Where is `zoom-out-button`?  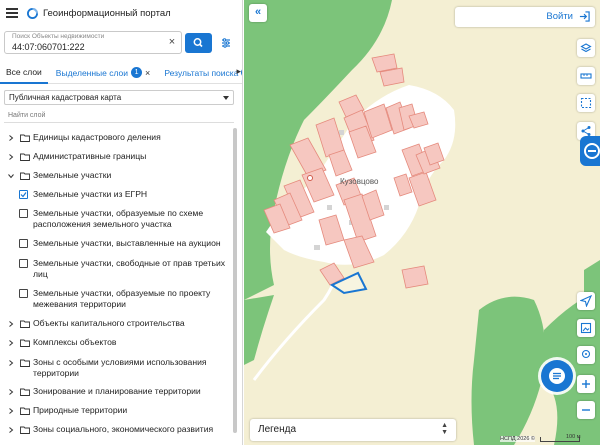 zoom-out-button is located at coordinates (586, 410).